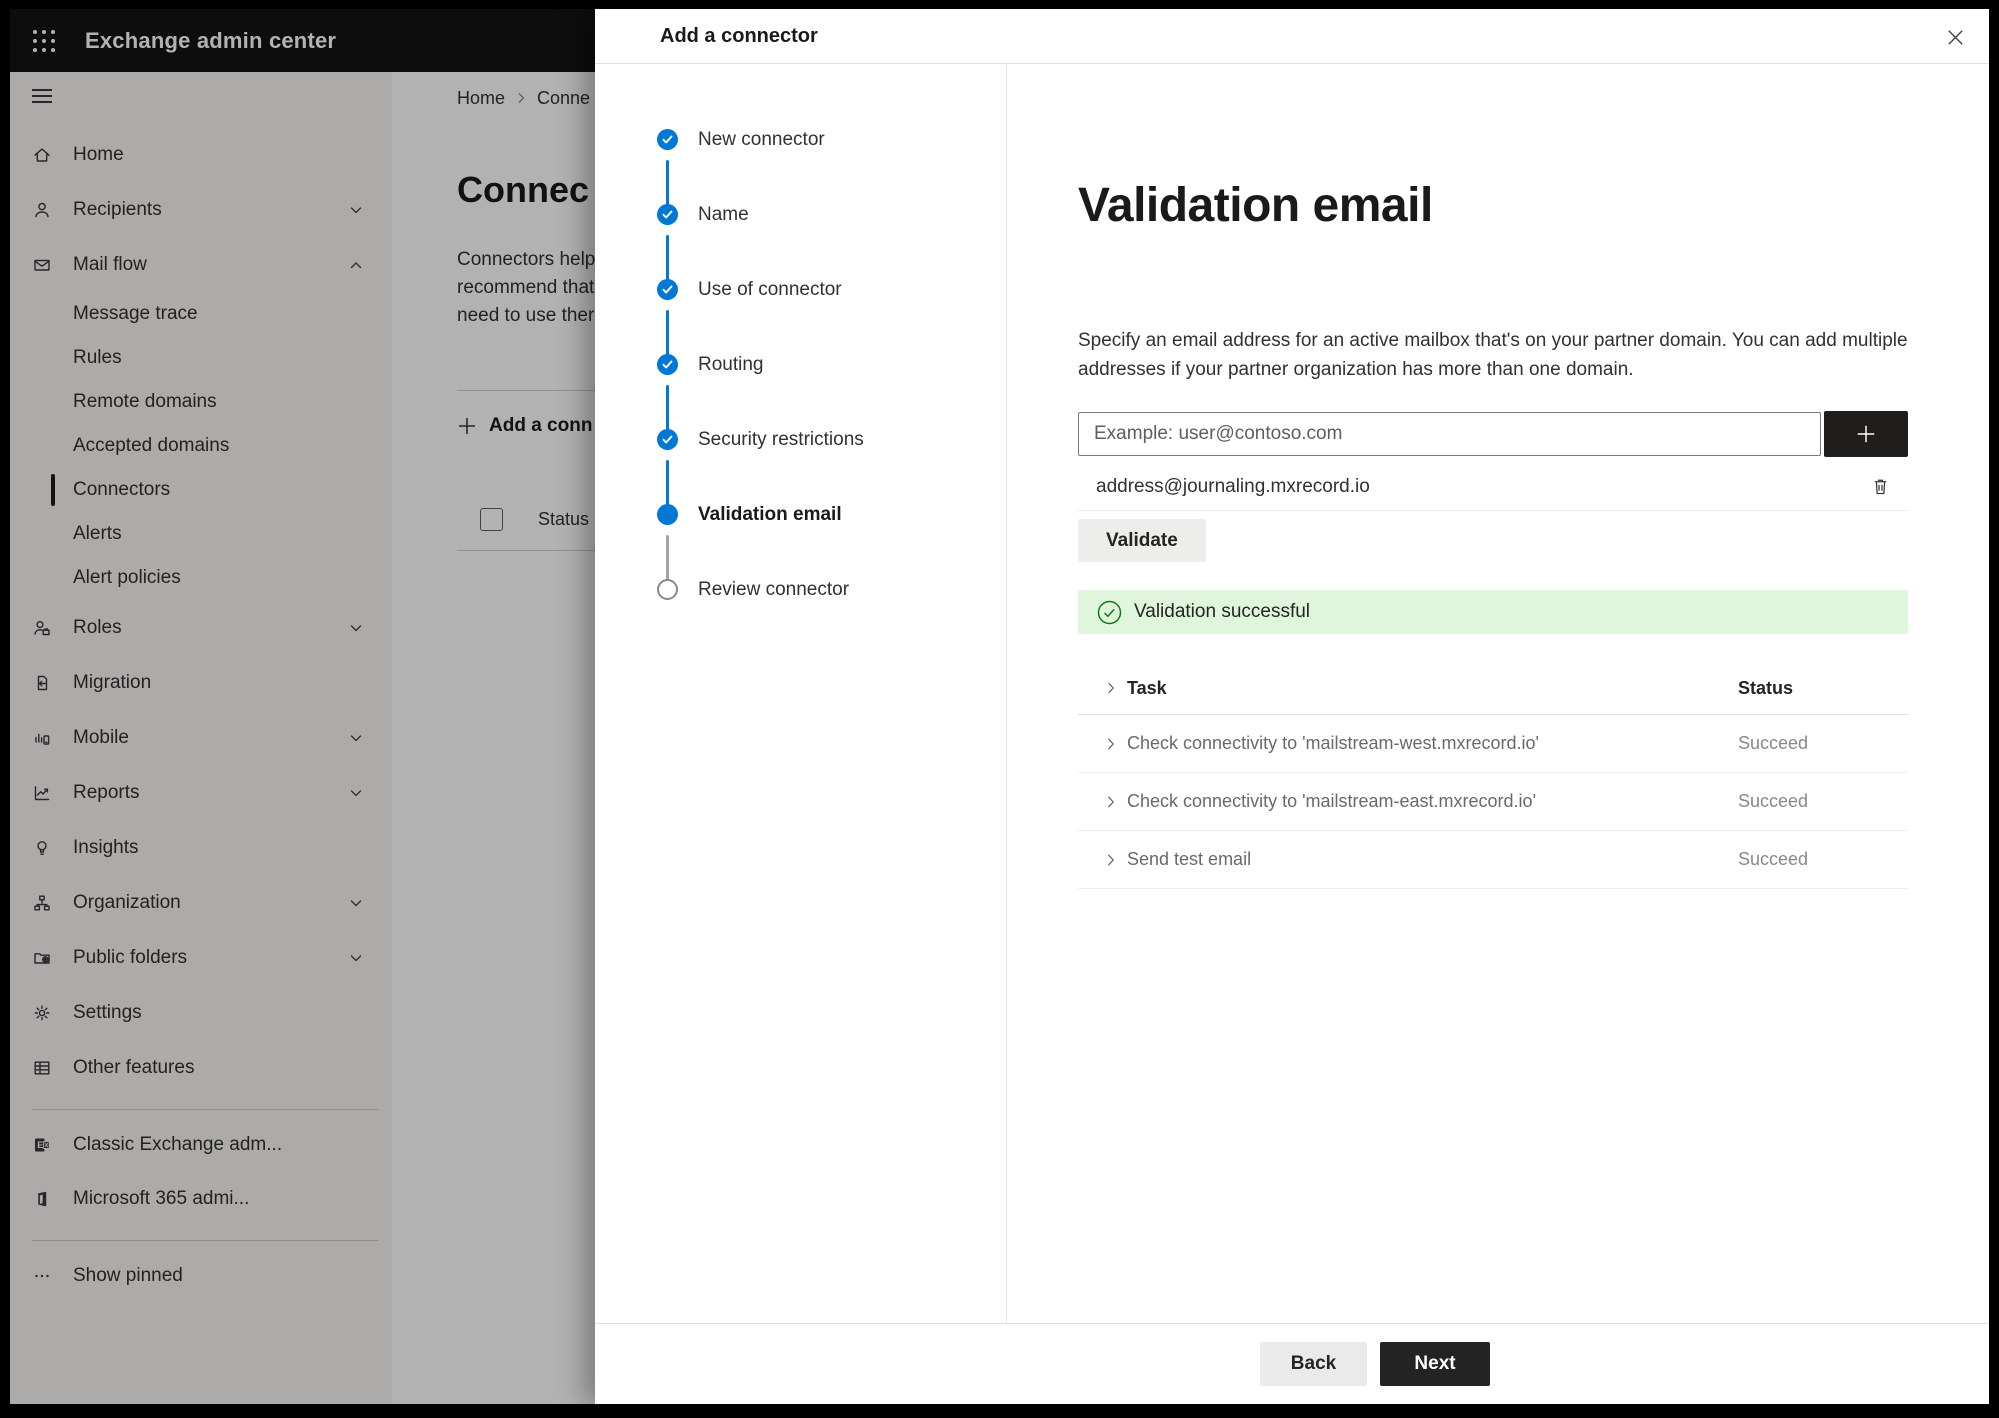 The width and height of the screenshot is (1999, 1418). I want to click on success-message: Validation successful, so click(1222, 611).